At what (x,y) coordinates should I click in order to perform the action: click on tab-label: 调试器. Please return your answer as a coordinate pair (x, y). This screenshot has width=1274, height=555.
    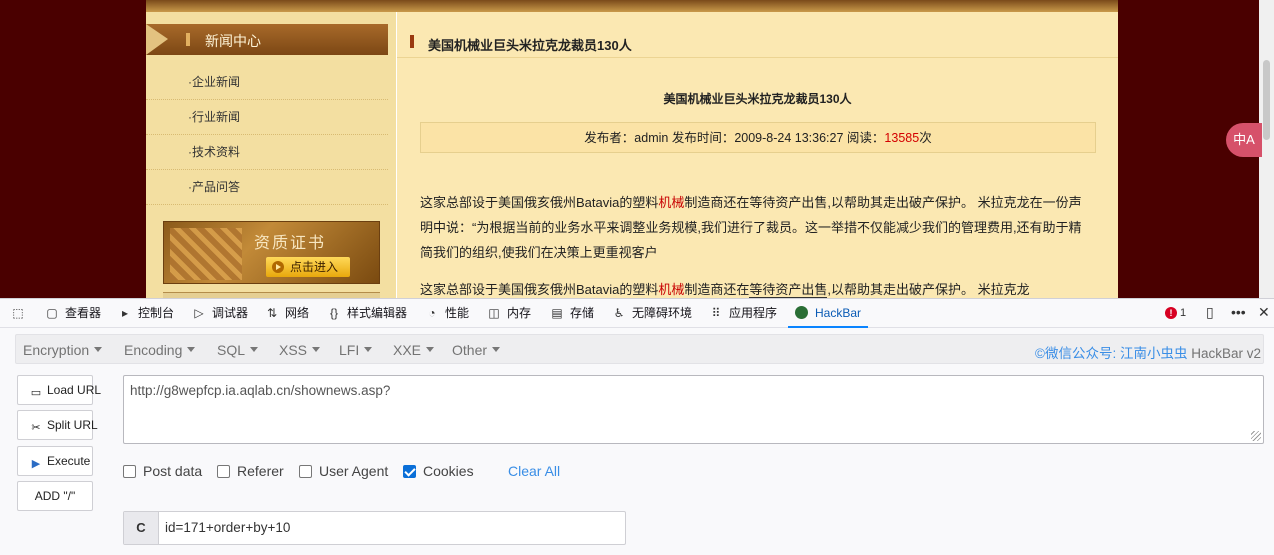
    Looking at the image, I should click on (230, 313).